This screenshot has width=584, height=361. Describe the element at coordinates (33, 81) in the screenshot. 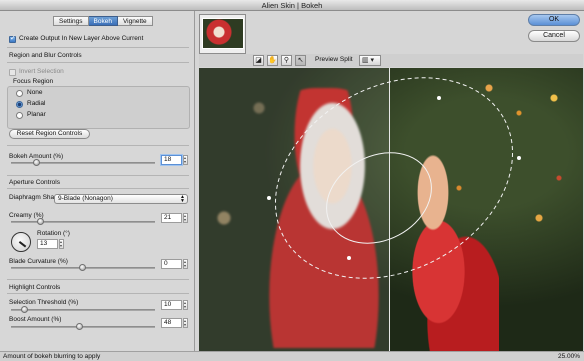

I see `focus-region-label: Focus Region` at that location.